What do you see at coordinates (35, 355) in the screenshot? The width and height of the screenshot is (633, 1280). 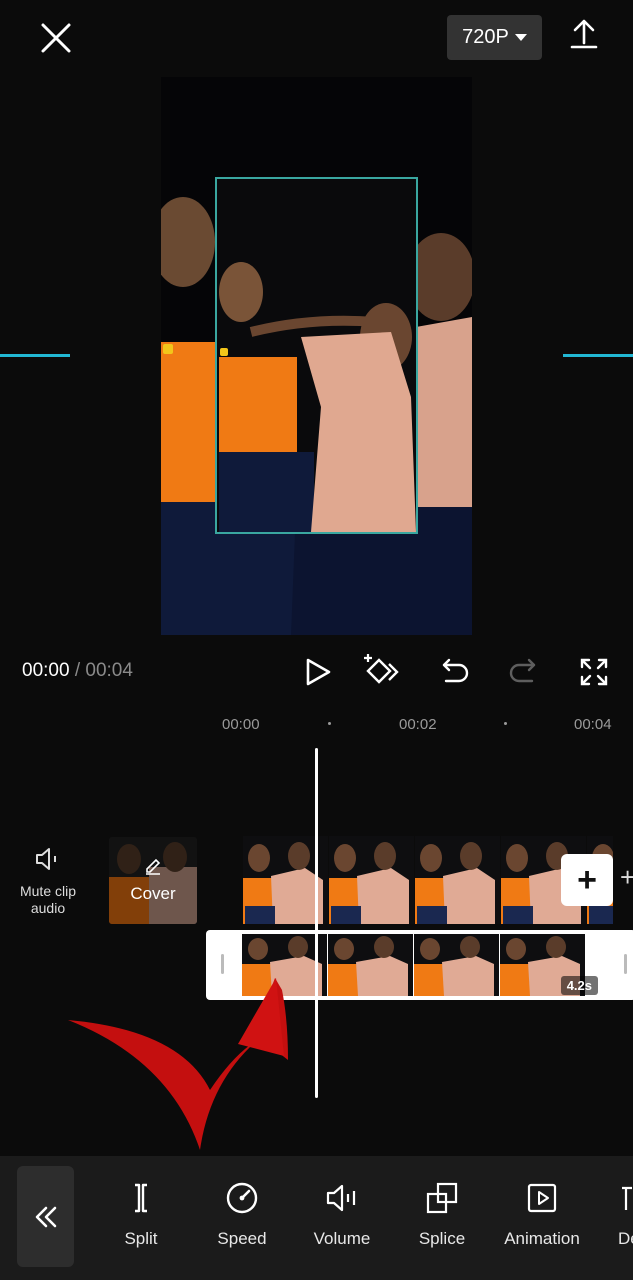 I see `horizontal-guide-left` at bounding box center [35, 355].